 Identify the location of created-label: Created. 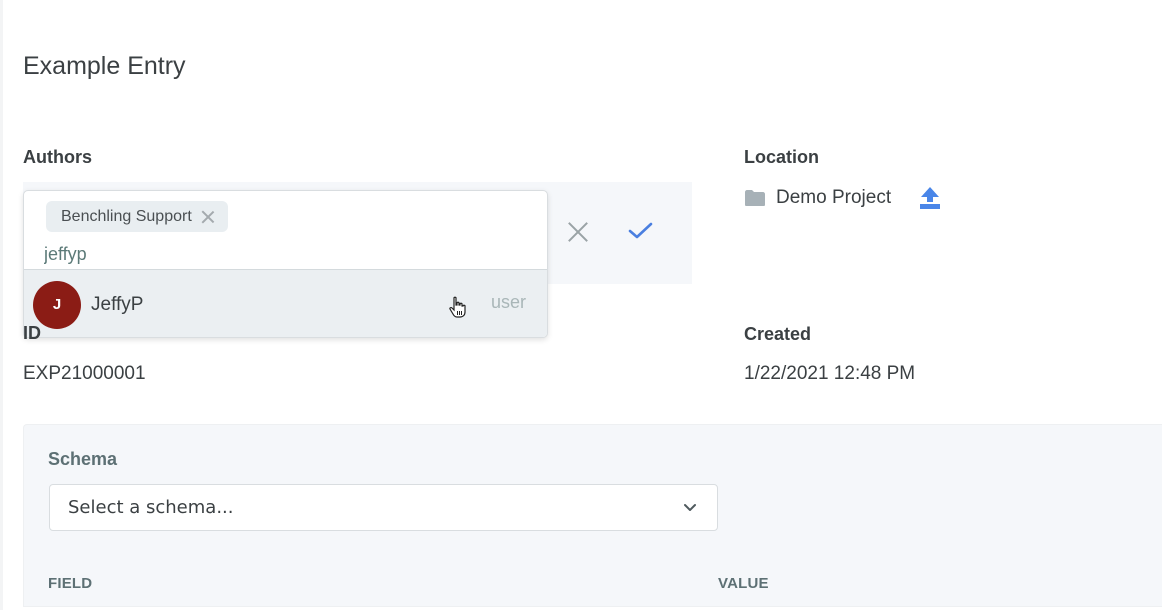
(778, 334).